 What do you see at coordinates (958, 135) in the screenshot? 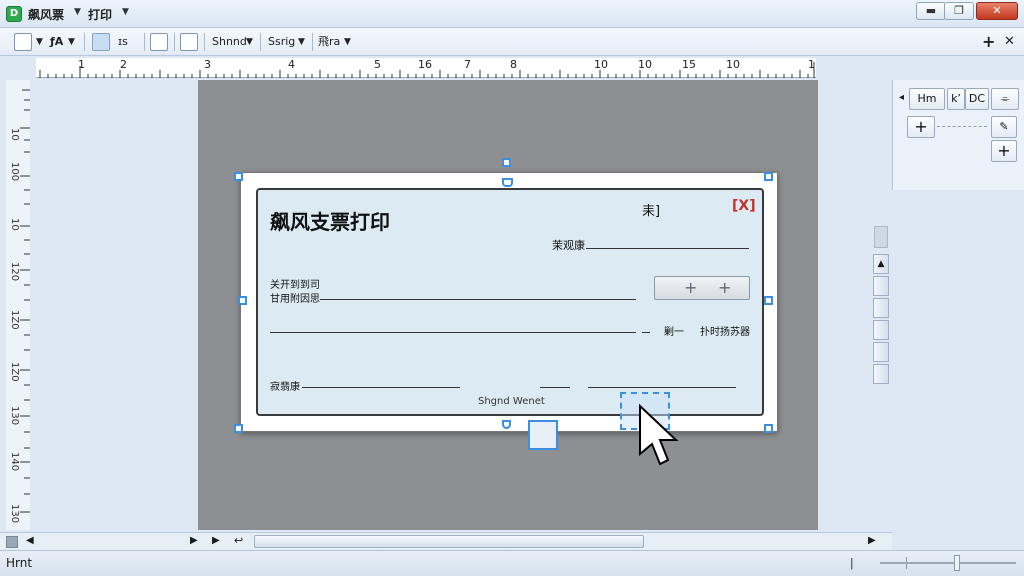
I see `properties-panel: ◂ Hm kʼ DC ⌯ + ✎ +` at bounding box center [958, 135].